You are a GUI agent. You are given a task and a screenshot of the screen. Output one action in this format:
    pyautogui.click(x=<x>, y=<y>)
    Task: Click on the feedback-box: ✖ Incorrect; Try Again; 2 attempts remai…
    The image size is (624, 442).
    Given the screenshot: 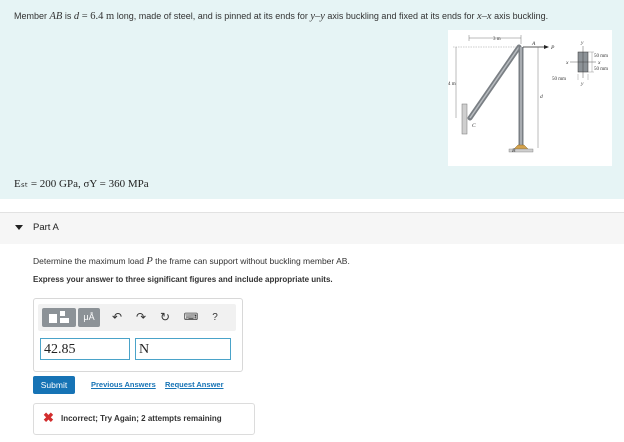 What is the action you would take?
    pyautogui.click(x=144, y=419)
    